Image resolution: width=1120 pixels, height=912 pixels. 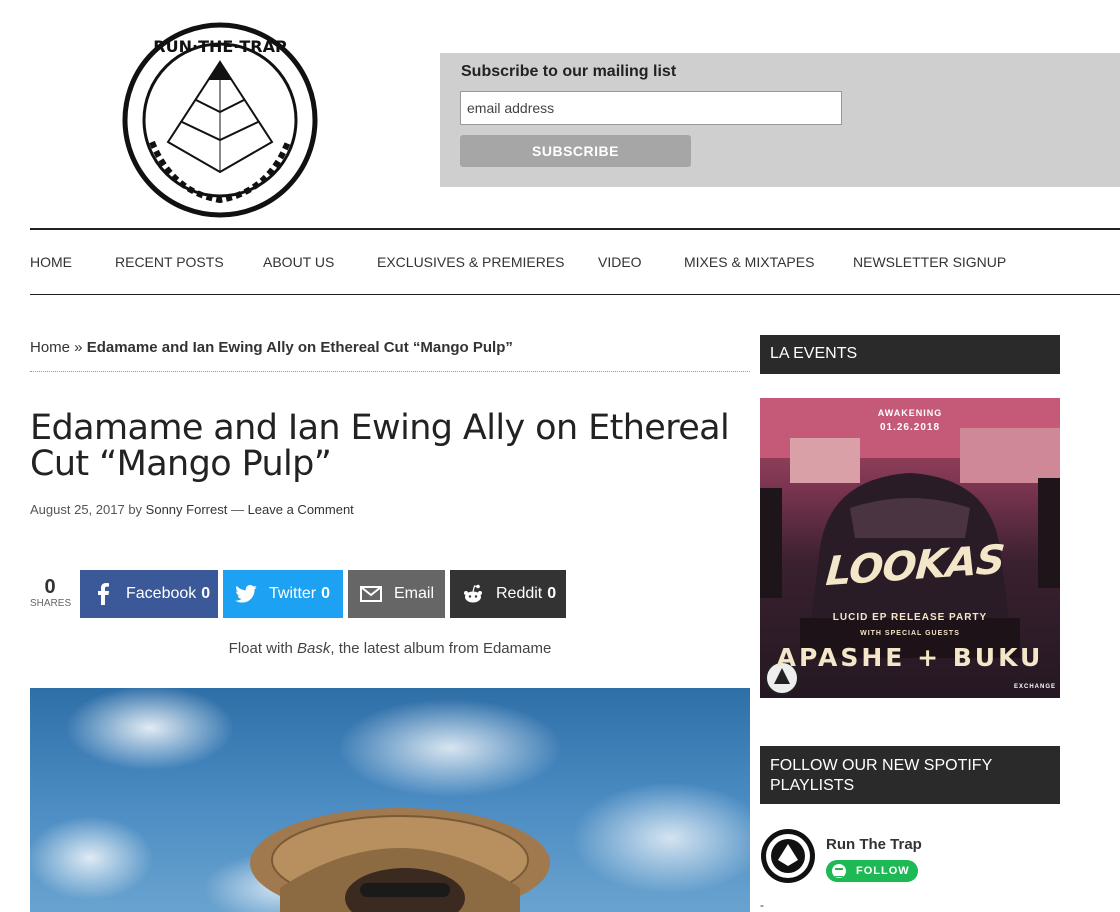 I want to click on spotify-follow-widget: Run The Trap FOLLOW, so click(x=910, y=858).